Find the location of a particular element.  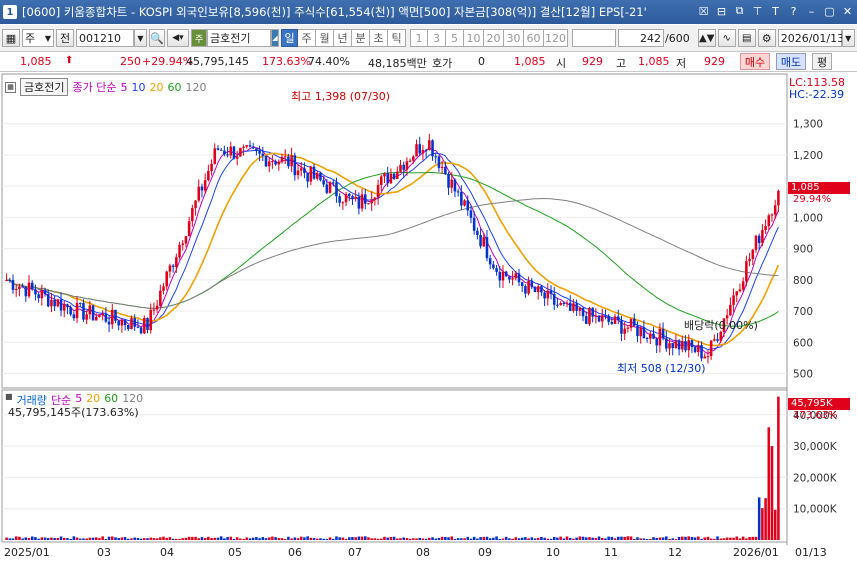

layout-icon: ▦ is located at coordinates (11, 38).